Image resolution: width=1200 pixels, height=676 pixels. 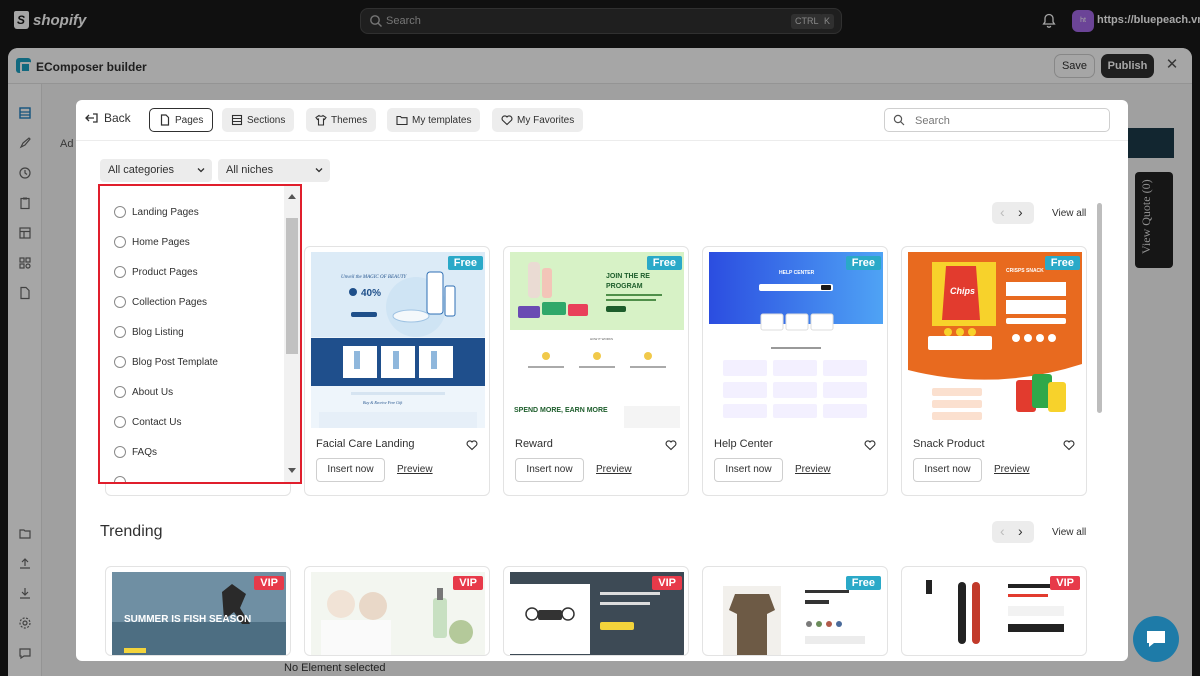 I want to click on template-thumbnail: Chips CRISPS SNACK, so click(x=995, y=340).